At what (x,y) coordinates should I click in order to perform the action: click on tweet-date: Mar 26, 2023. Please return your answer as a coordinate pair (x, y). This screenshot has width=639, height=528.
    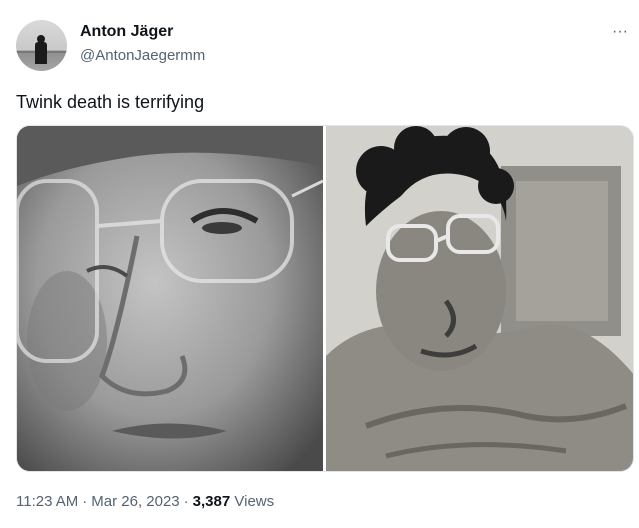
    Looking at the image, I should click on (135, 501).